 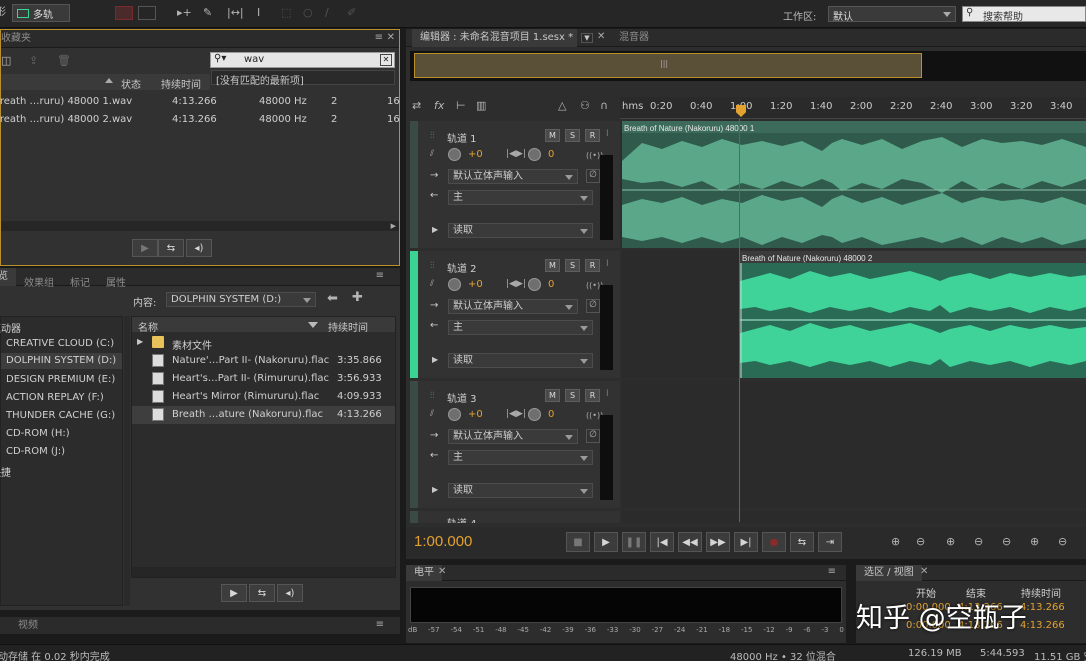 What do you see at coordinates (19, 39) in the screenshot?
I see `tab-favorites: 收藏夹` at bounding box center [19, 39].